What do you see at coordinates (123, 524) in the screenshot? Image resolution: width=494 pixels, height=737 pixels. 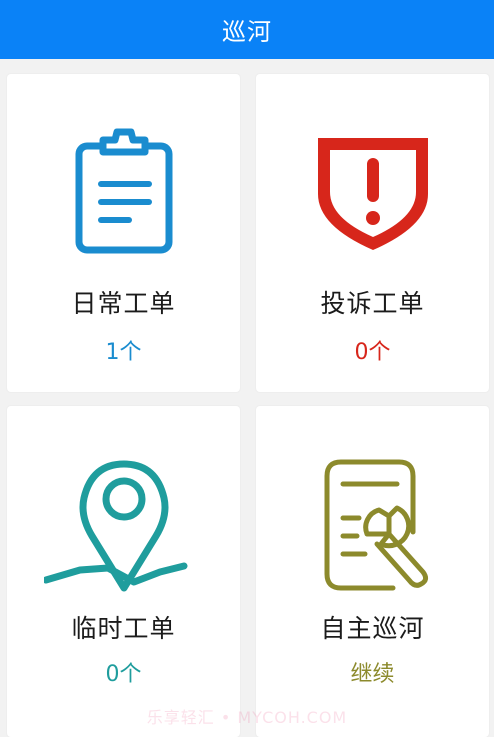 I see `map-pin-icon` at bounding box center [123, 524].